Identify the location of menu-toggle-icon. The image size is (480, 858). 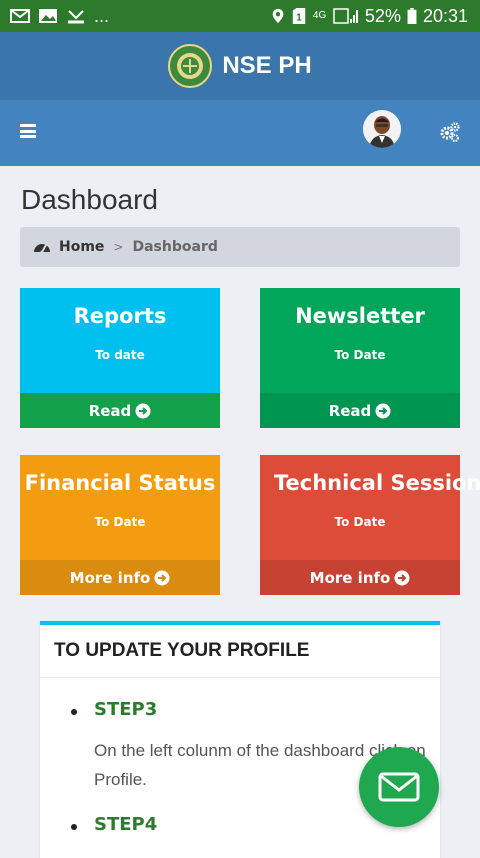
(28, 131).